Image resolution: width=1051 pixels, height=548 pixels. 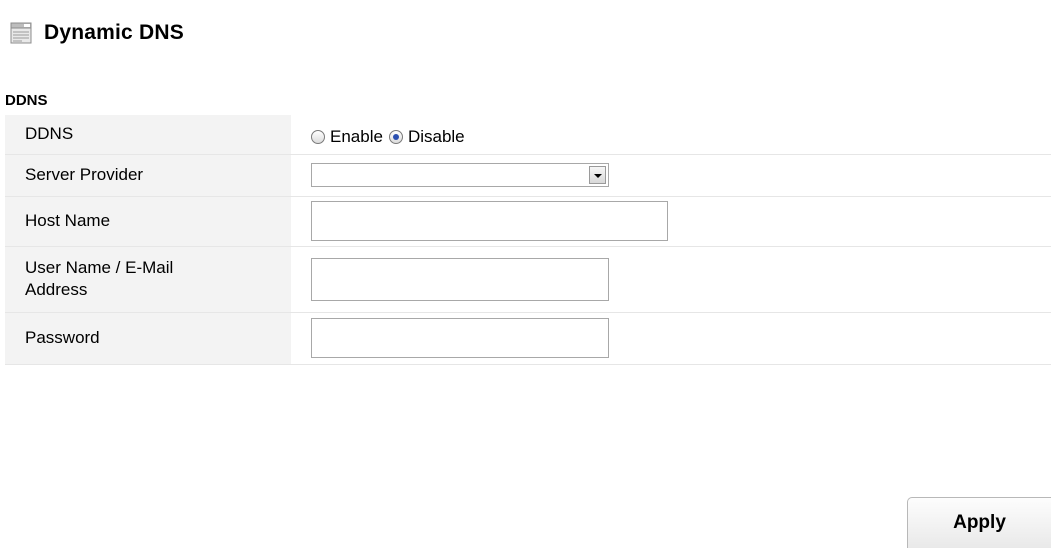 I want to click on ddns-disable-label: Disable, so click(x=436, y=137).